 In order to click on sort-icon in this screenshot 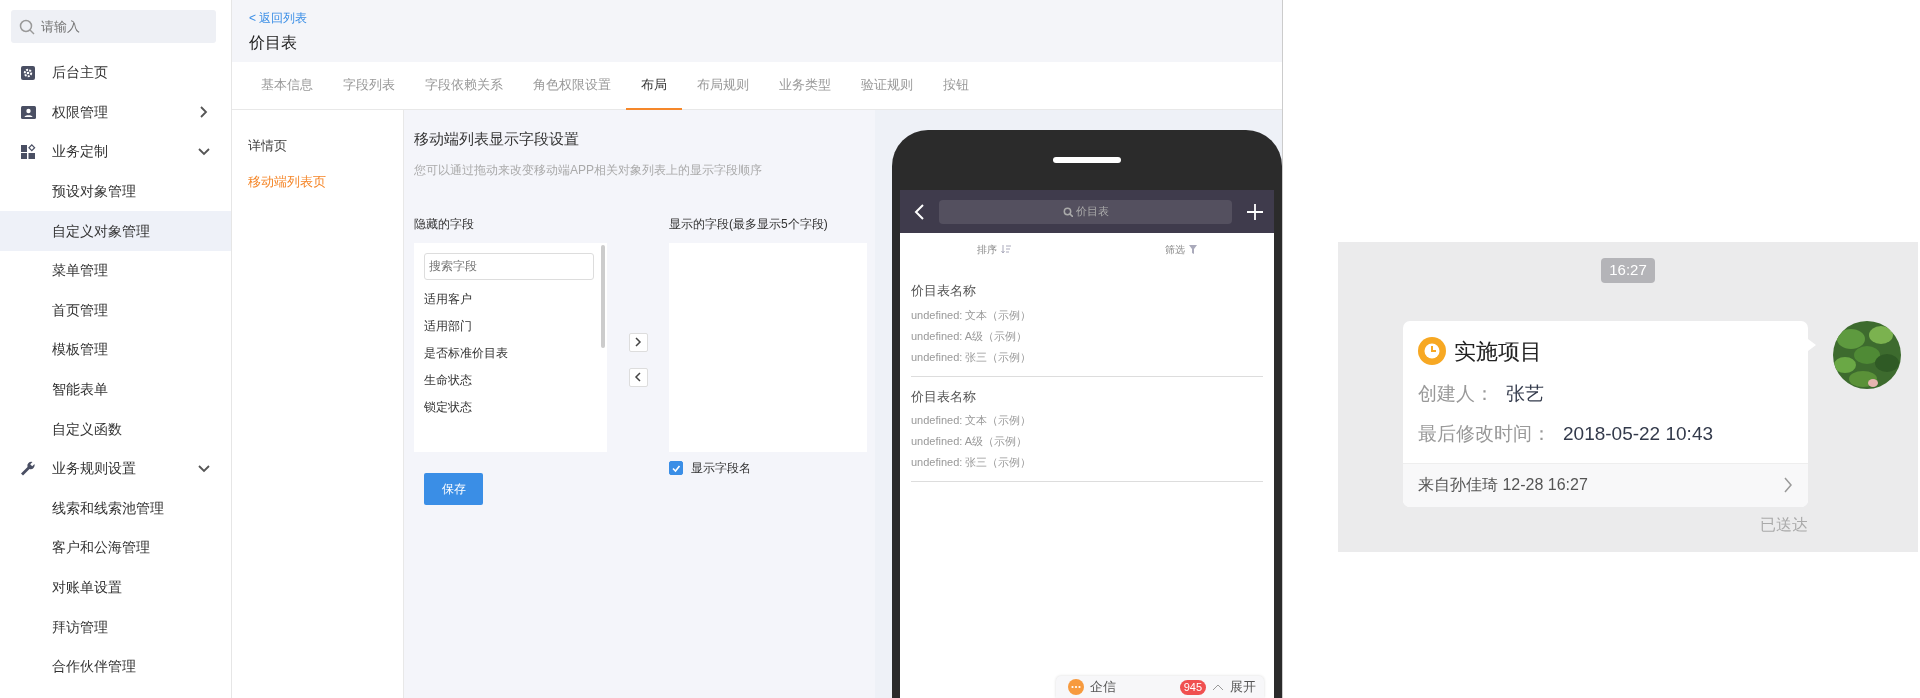, I will do `click(1006, 249)`.